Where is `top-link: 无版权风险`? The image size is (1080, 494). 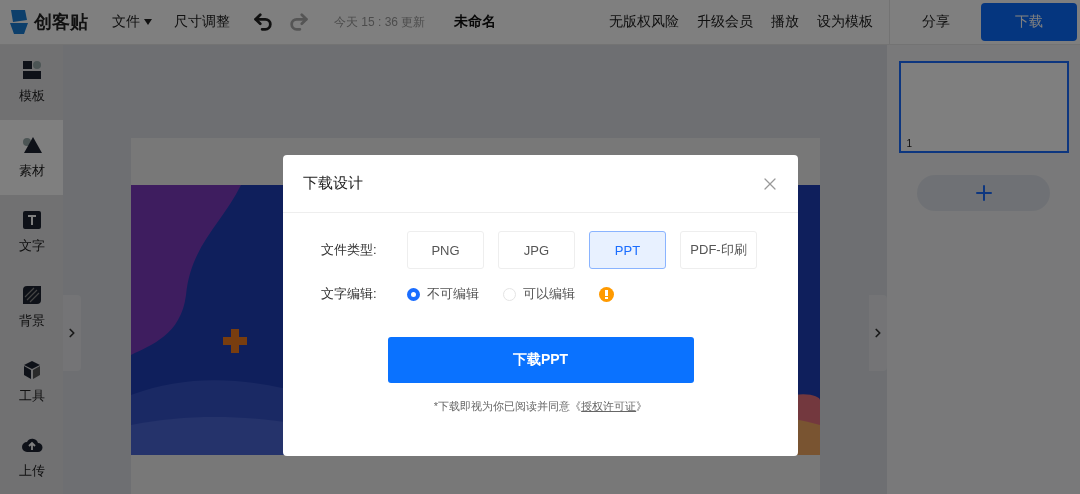 top-link: 无版权风险 is located at coordinates (644, 22).